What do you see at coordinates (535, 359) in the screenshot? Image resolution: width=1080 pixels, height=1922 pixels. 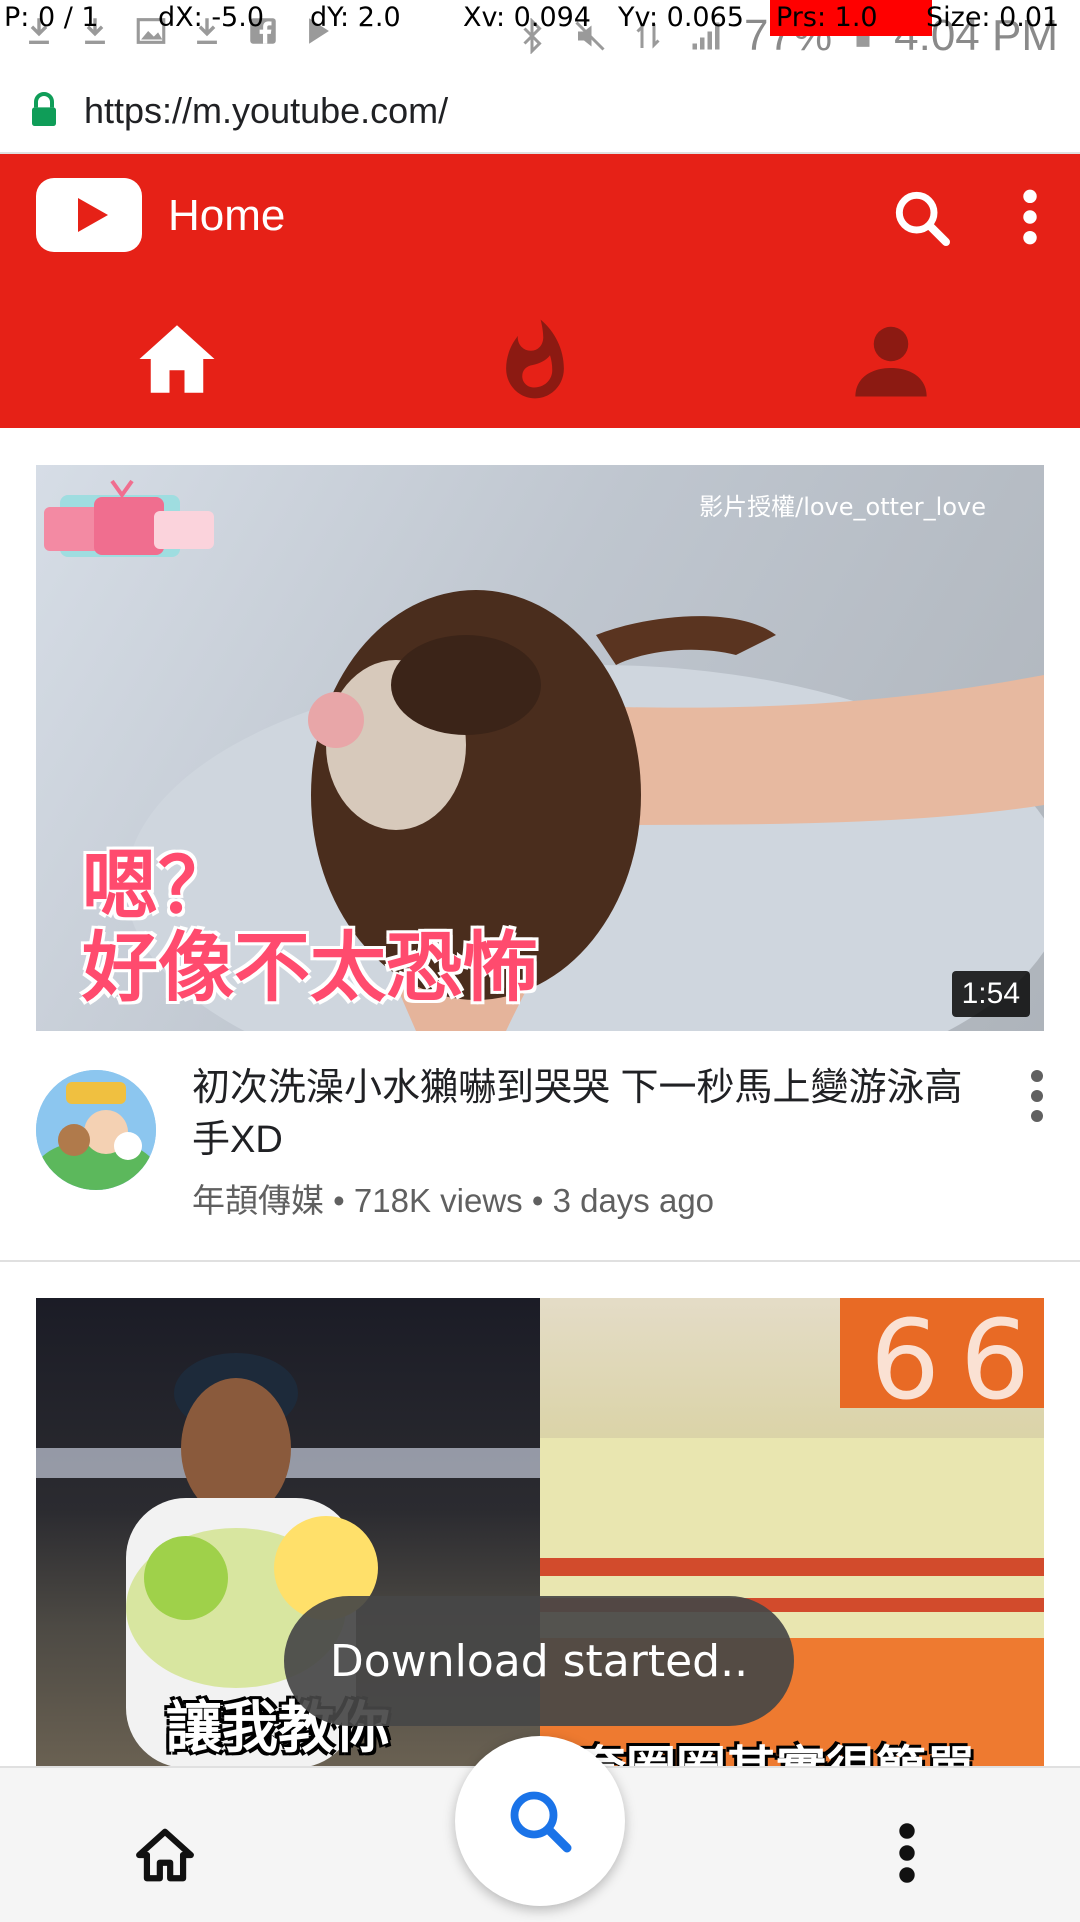 I see `tab-trending-icon` at bounding box center [535, 359].